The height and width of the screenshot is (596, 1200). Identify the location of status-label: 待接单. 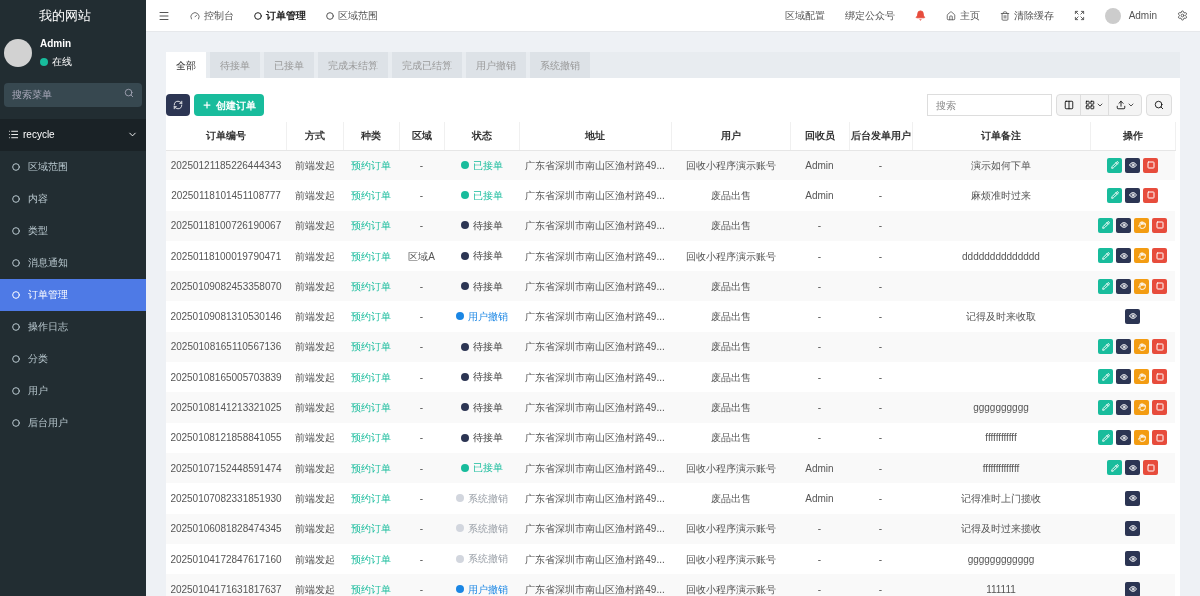
(487, 438).